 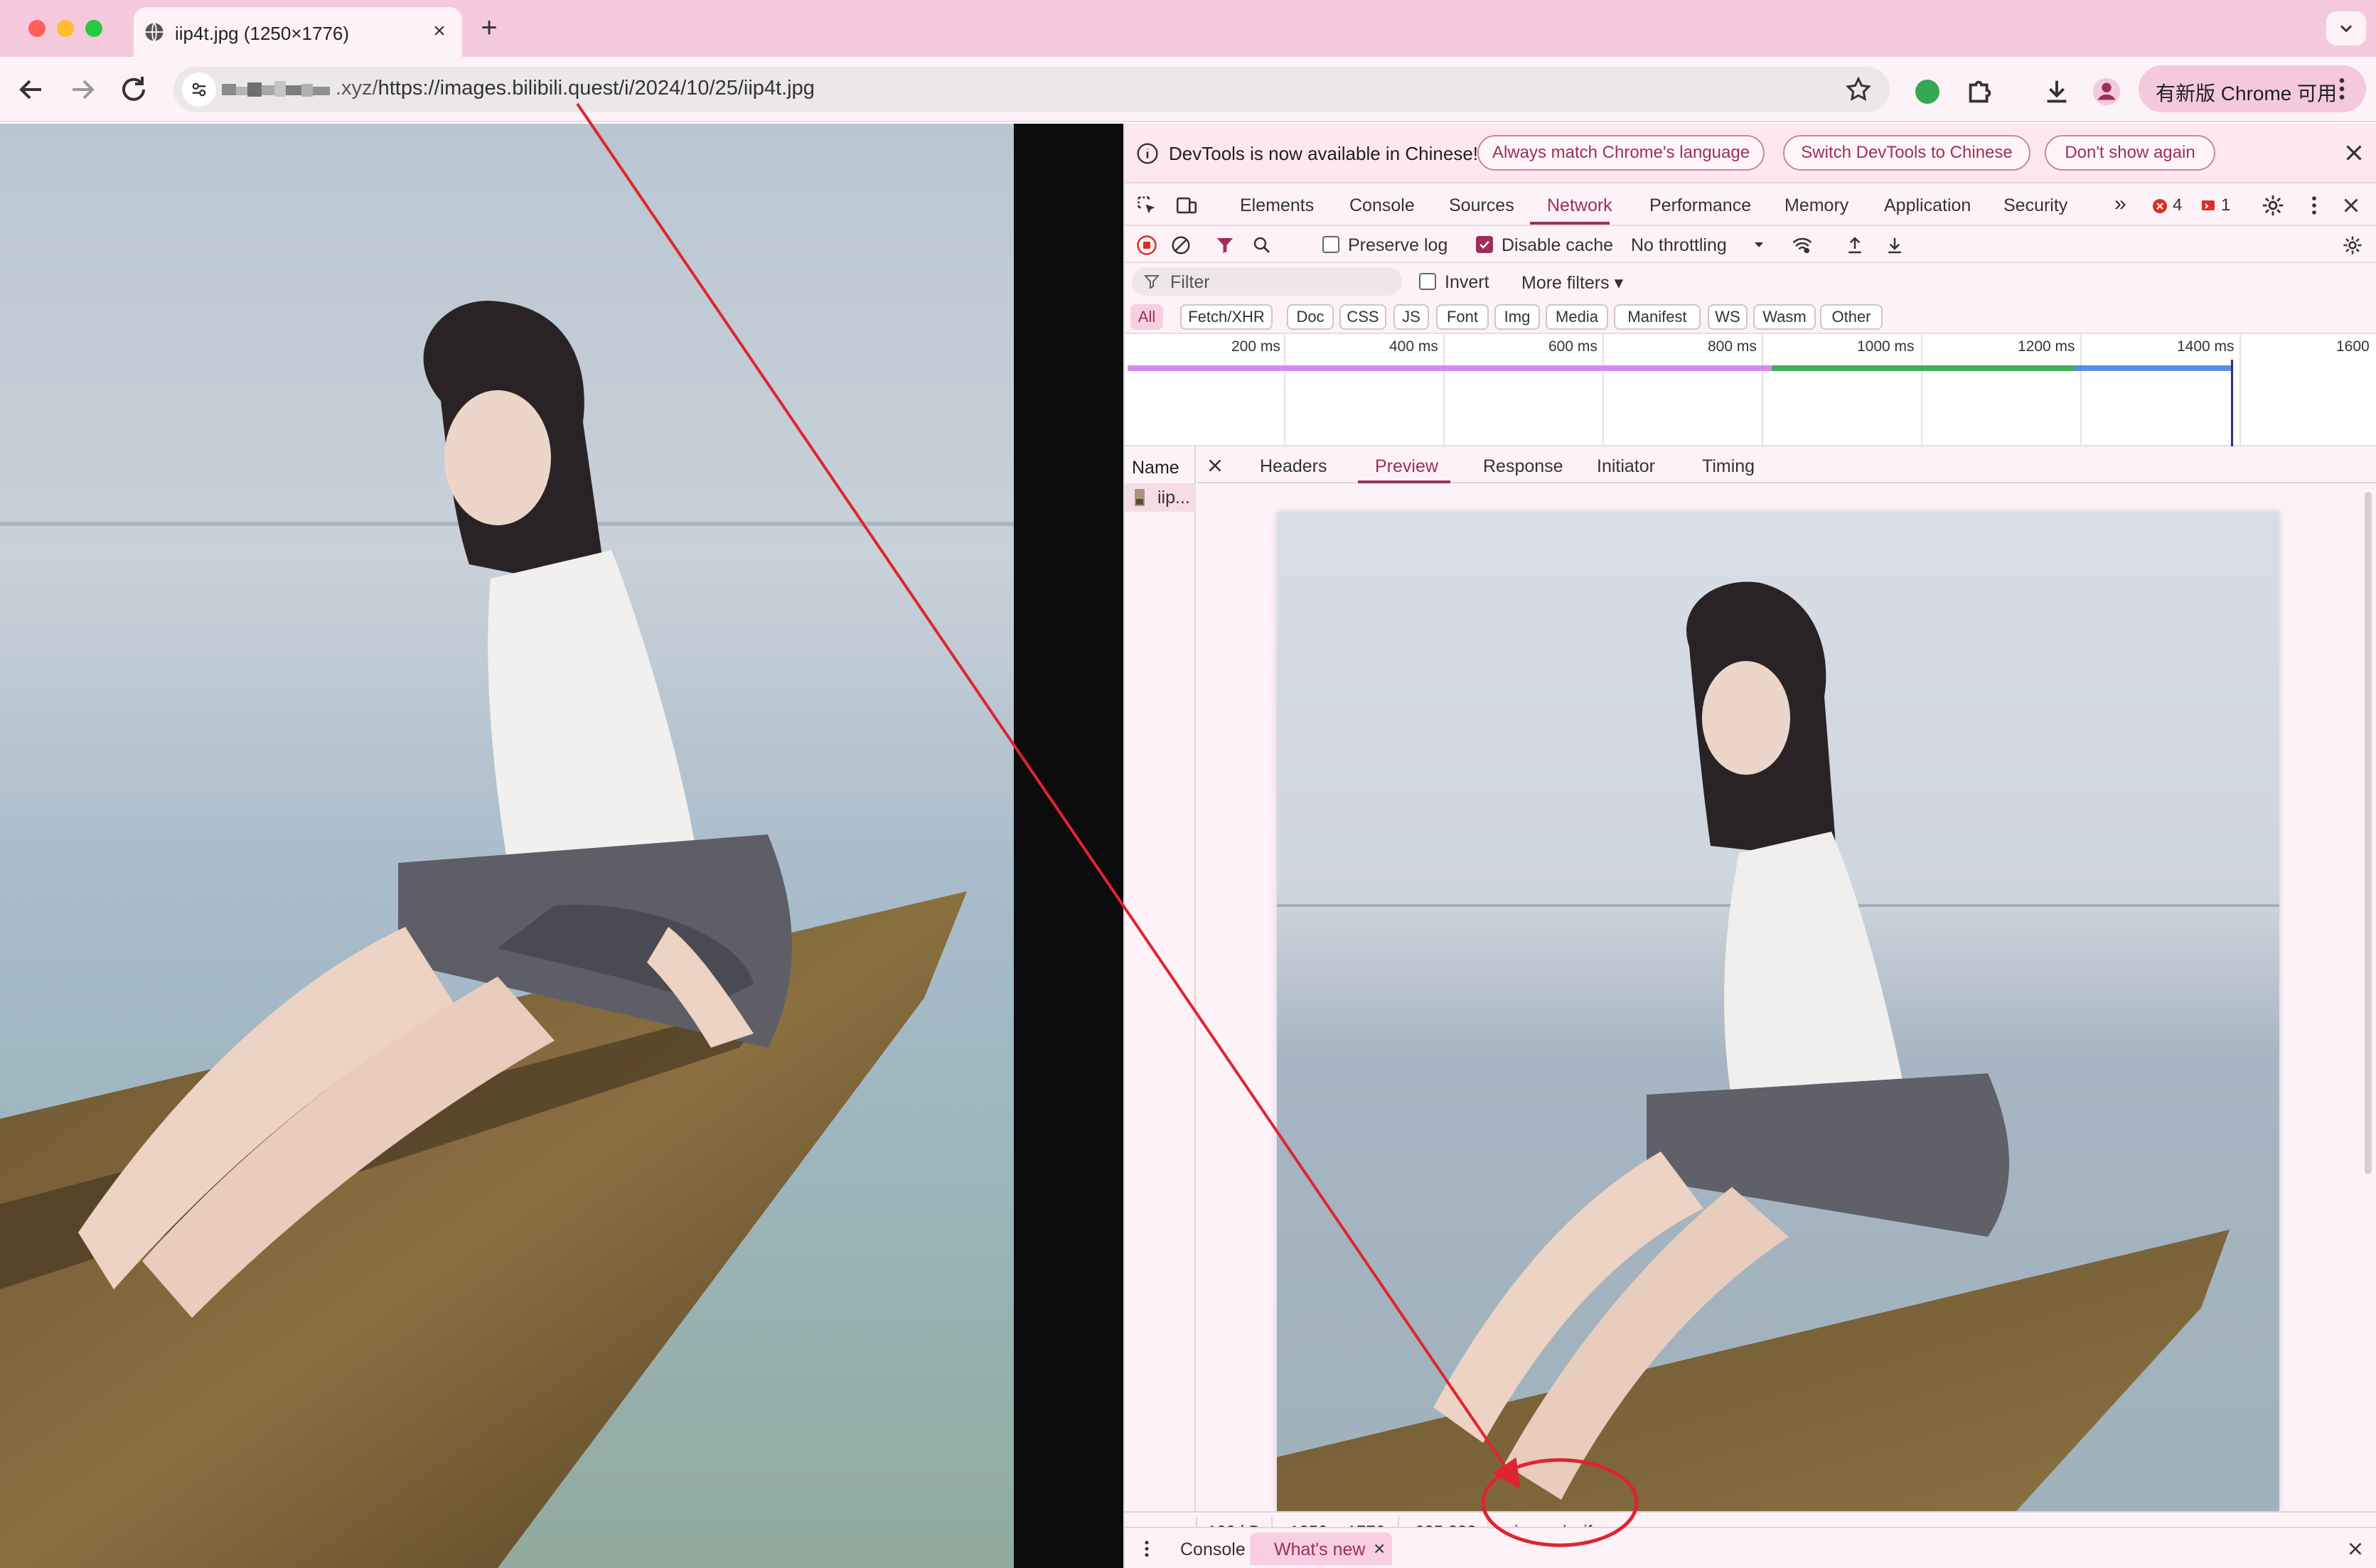 I want to click on switch-to-chinese-button: Switch DevTools to Chinese, so click(x=1906, y=153).